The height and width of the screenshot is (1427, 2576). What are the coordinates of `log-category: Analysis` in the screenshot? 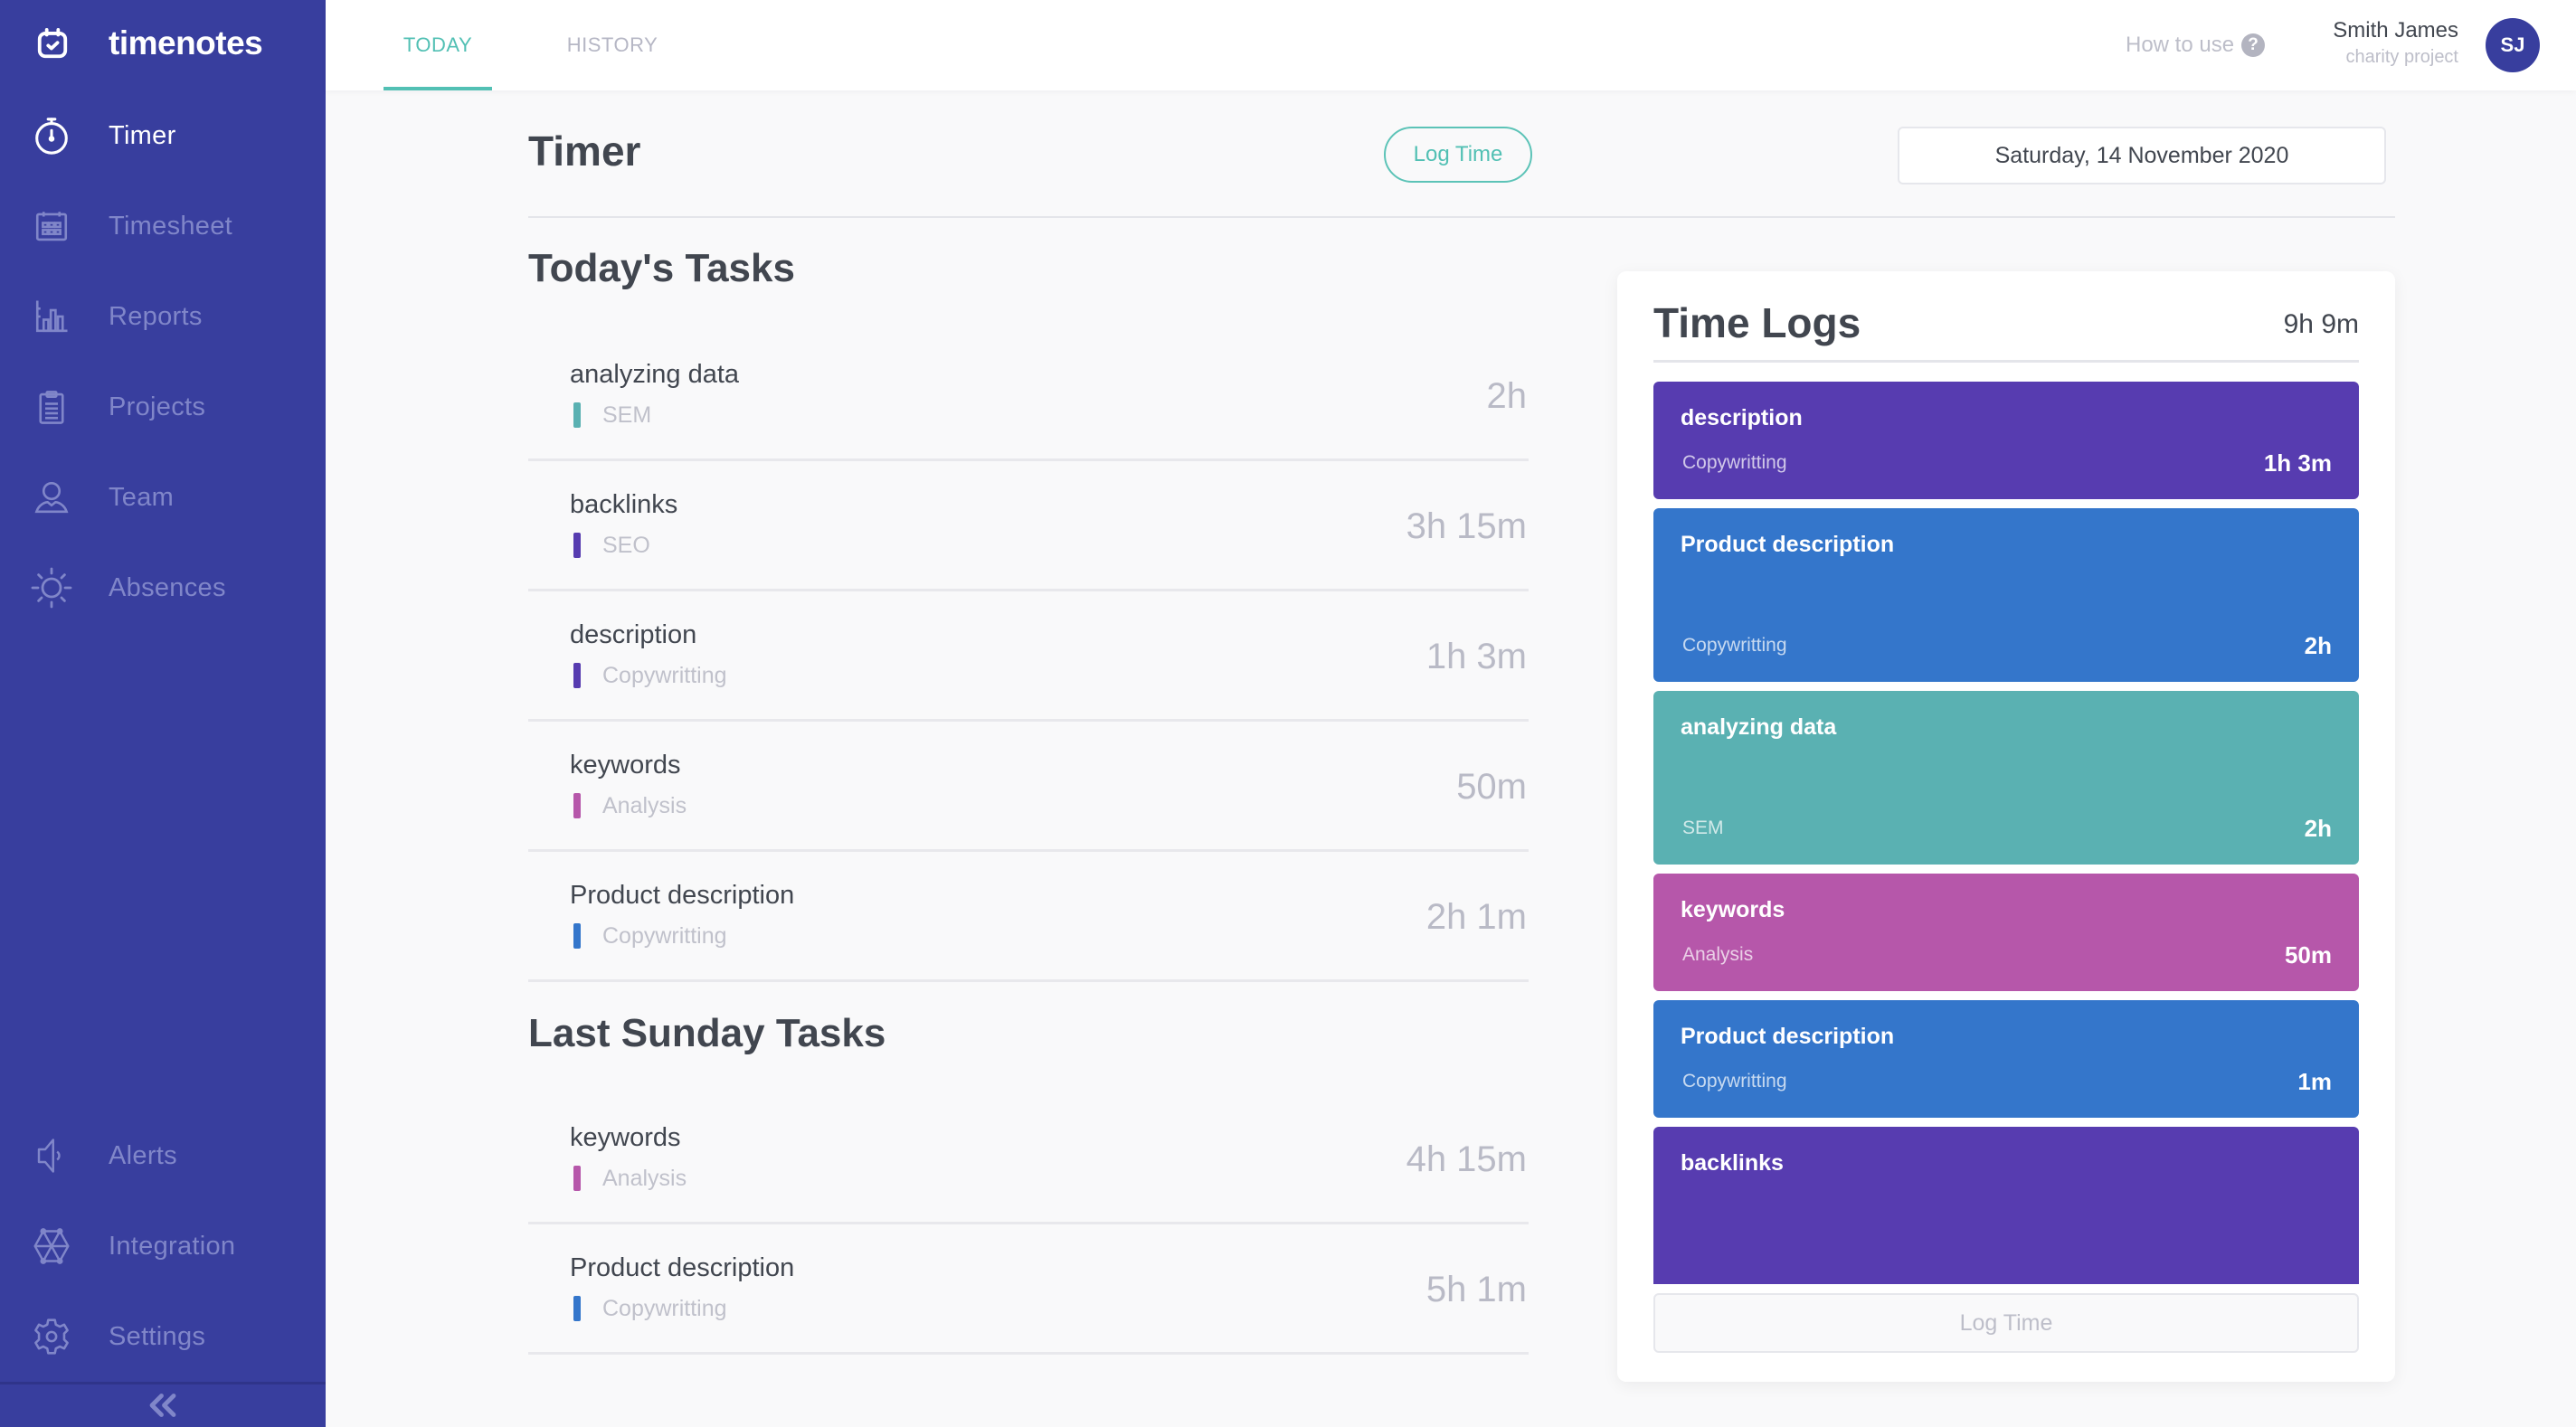 It's located at (1718, 954).